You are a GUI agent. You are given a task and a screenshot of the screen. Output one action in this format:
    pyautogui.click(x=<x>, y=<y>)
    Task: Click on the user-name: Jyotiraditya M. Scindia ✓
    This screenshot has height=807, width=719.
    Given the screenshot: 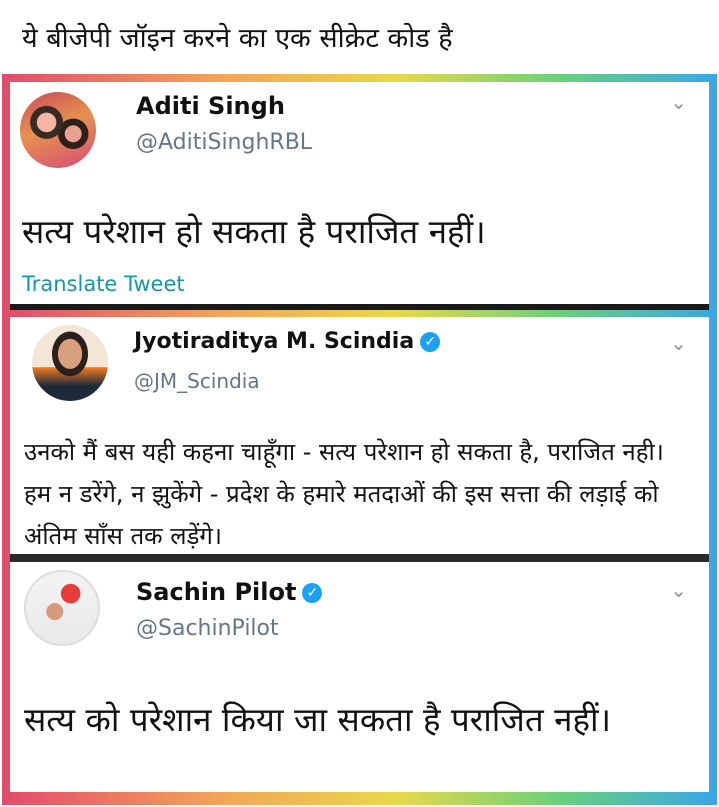 What is the action you would take?
    pyautogui.click(x=287, y=341)
    